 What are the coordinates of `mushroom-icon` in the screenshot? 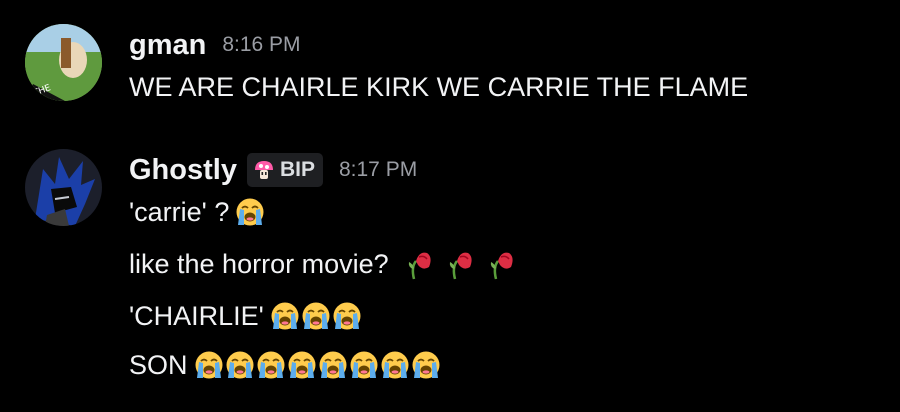 It's located at (263, 170).